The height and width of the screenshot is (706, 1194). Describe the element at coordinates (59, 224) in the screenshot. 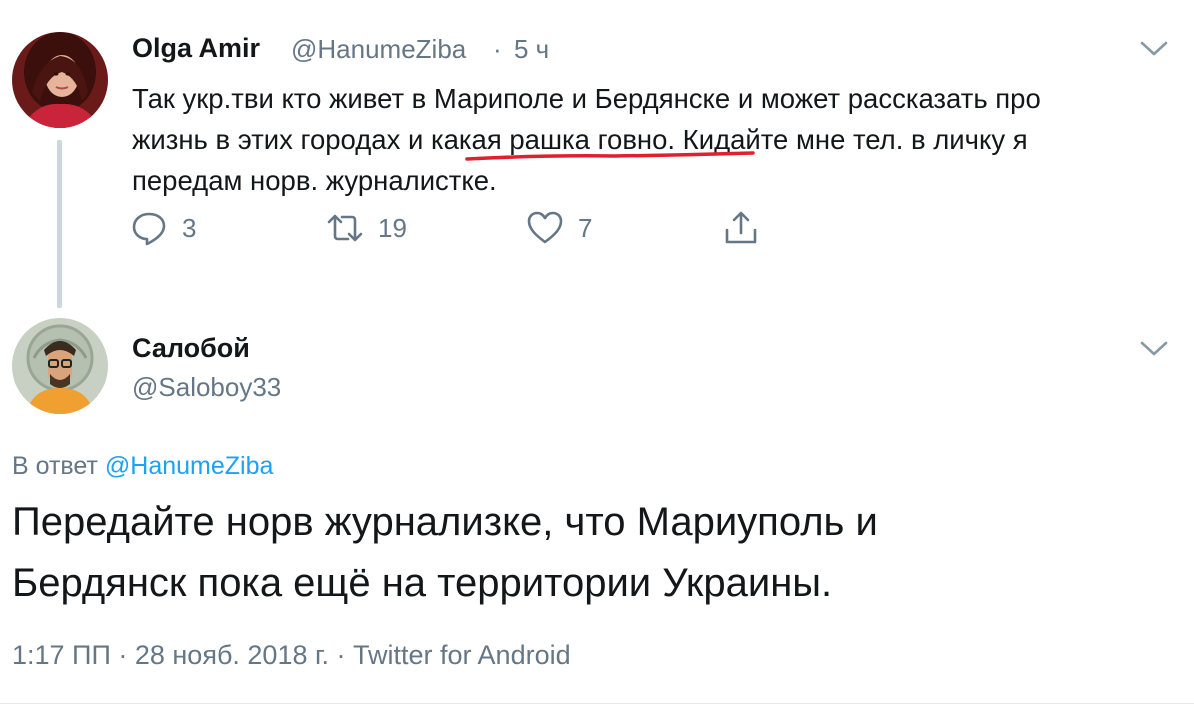

I see `thread-connector-line` at that location.